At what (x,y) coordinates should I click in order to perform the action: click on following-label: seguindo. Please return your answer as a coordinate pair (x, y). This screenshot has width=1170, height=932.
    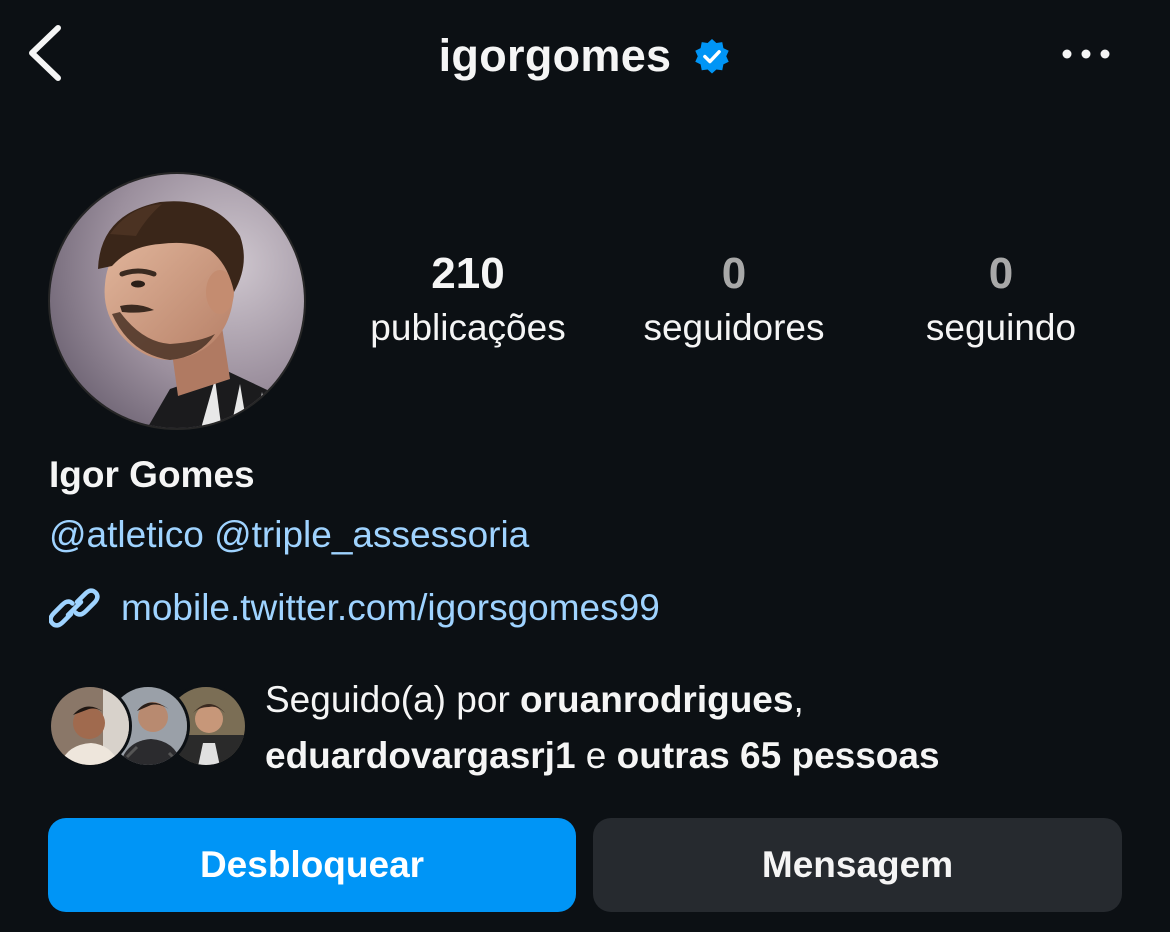
    Looking at the image, I should click on (1001, 327).